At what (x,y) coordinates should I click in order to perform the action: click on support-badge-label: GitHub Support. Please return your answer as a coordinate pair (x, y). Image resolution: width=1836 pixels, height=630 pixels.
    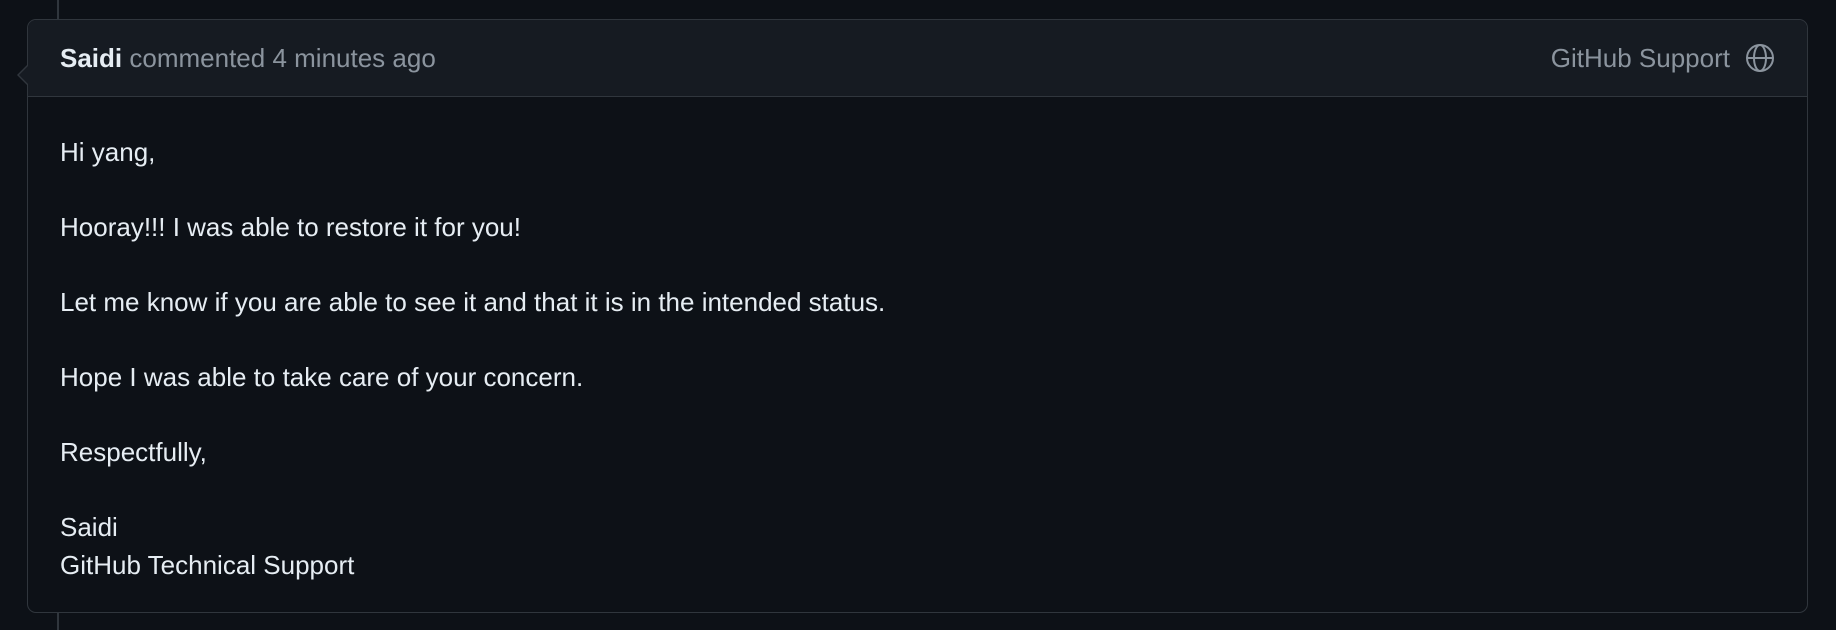
    Looking at the image, I should click on (1640, 57).